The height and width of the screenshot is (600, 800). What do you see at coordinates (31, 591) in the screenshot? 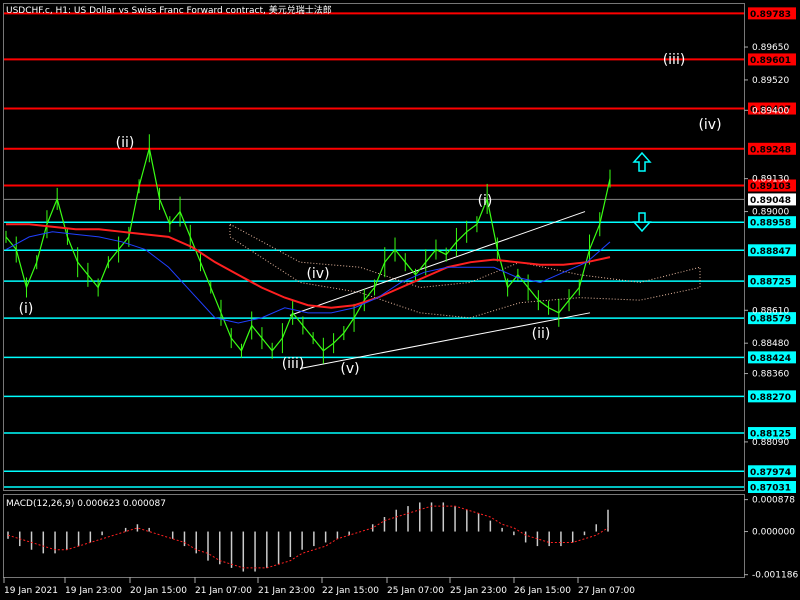
I see `time-tick-label: 19 Jan 2021` at bounding box center [31, 591].